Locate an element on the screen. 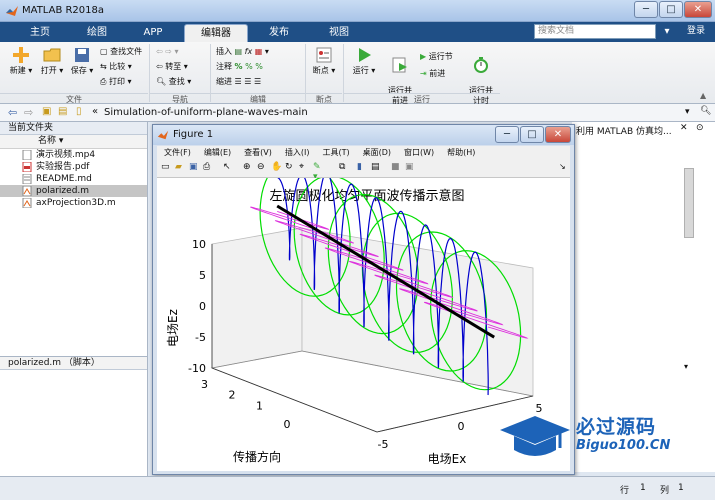 This screenshot has height=500, width=715. print-icon: ⎙ is located at coordinates (209, 168).